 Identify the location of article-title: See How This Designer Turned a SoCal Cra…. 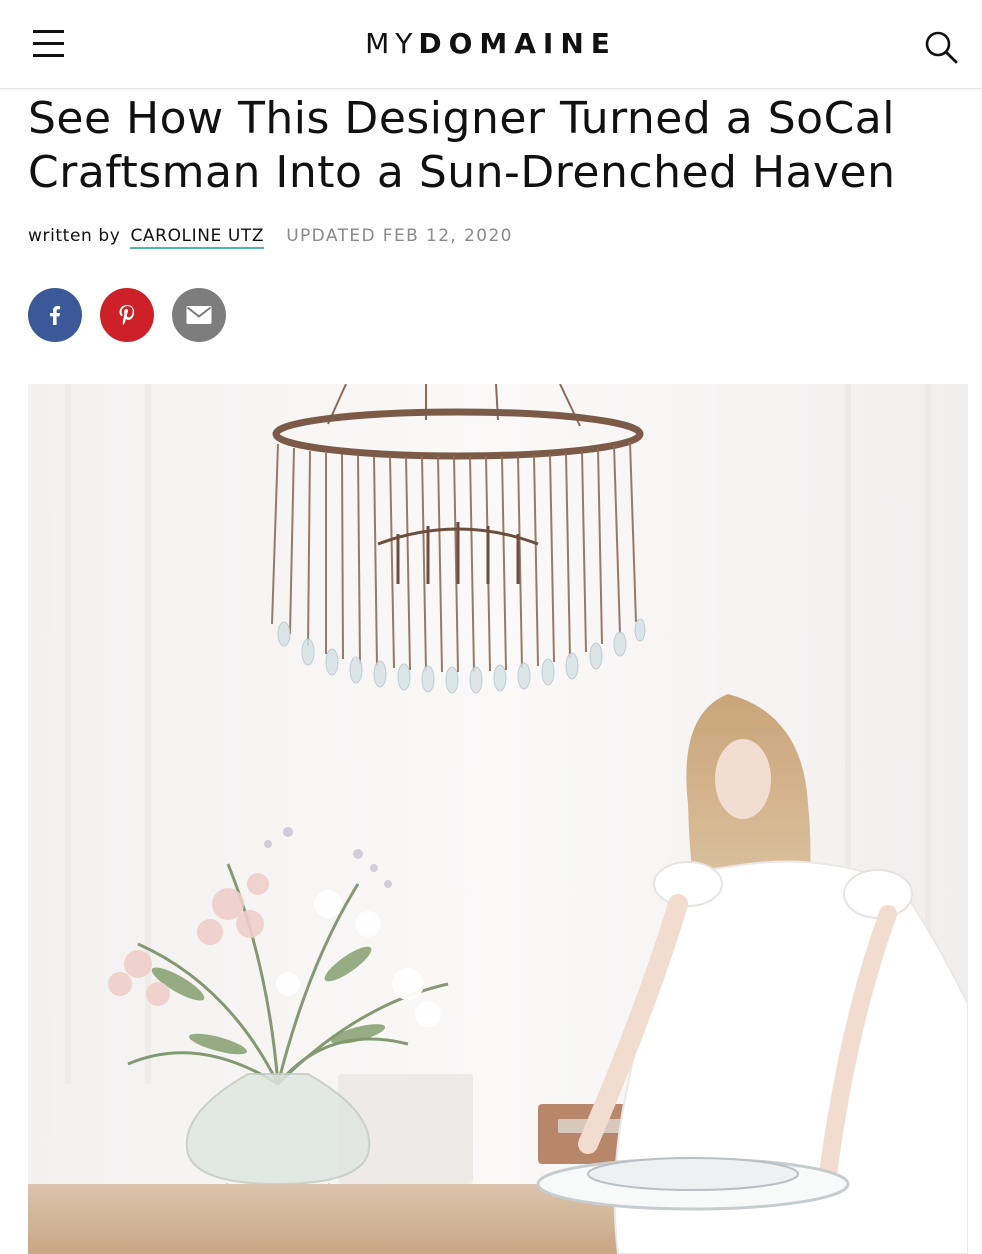
(462, 145).